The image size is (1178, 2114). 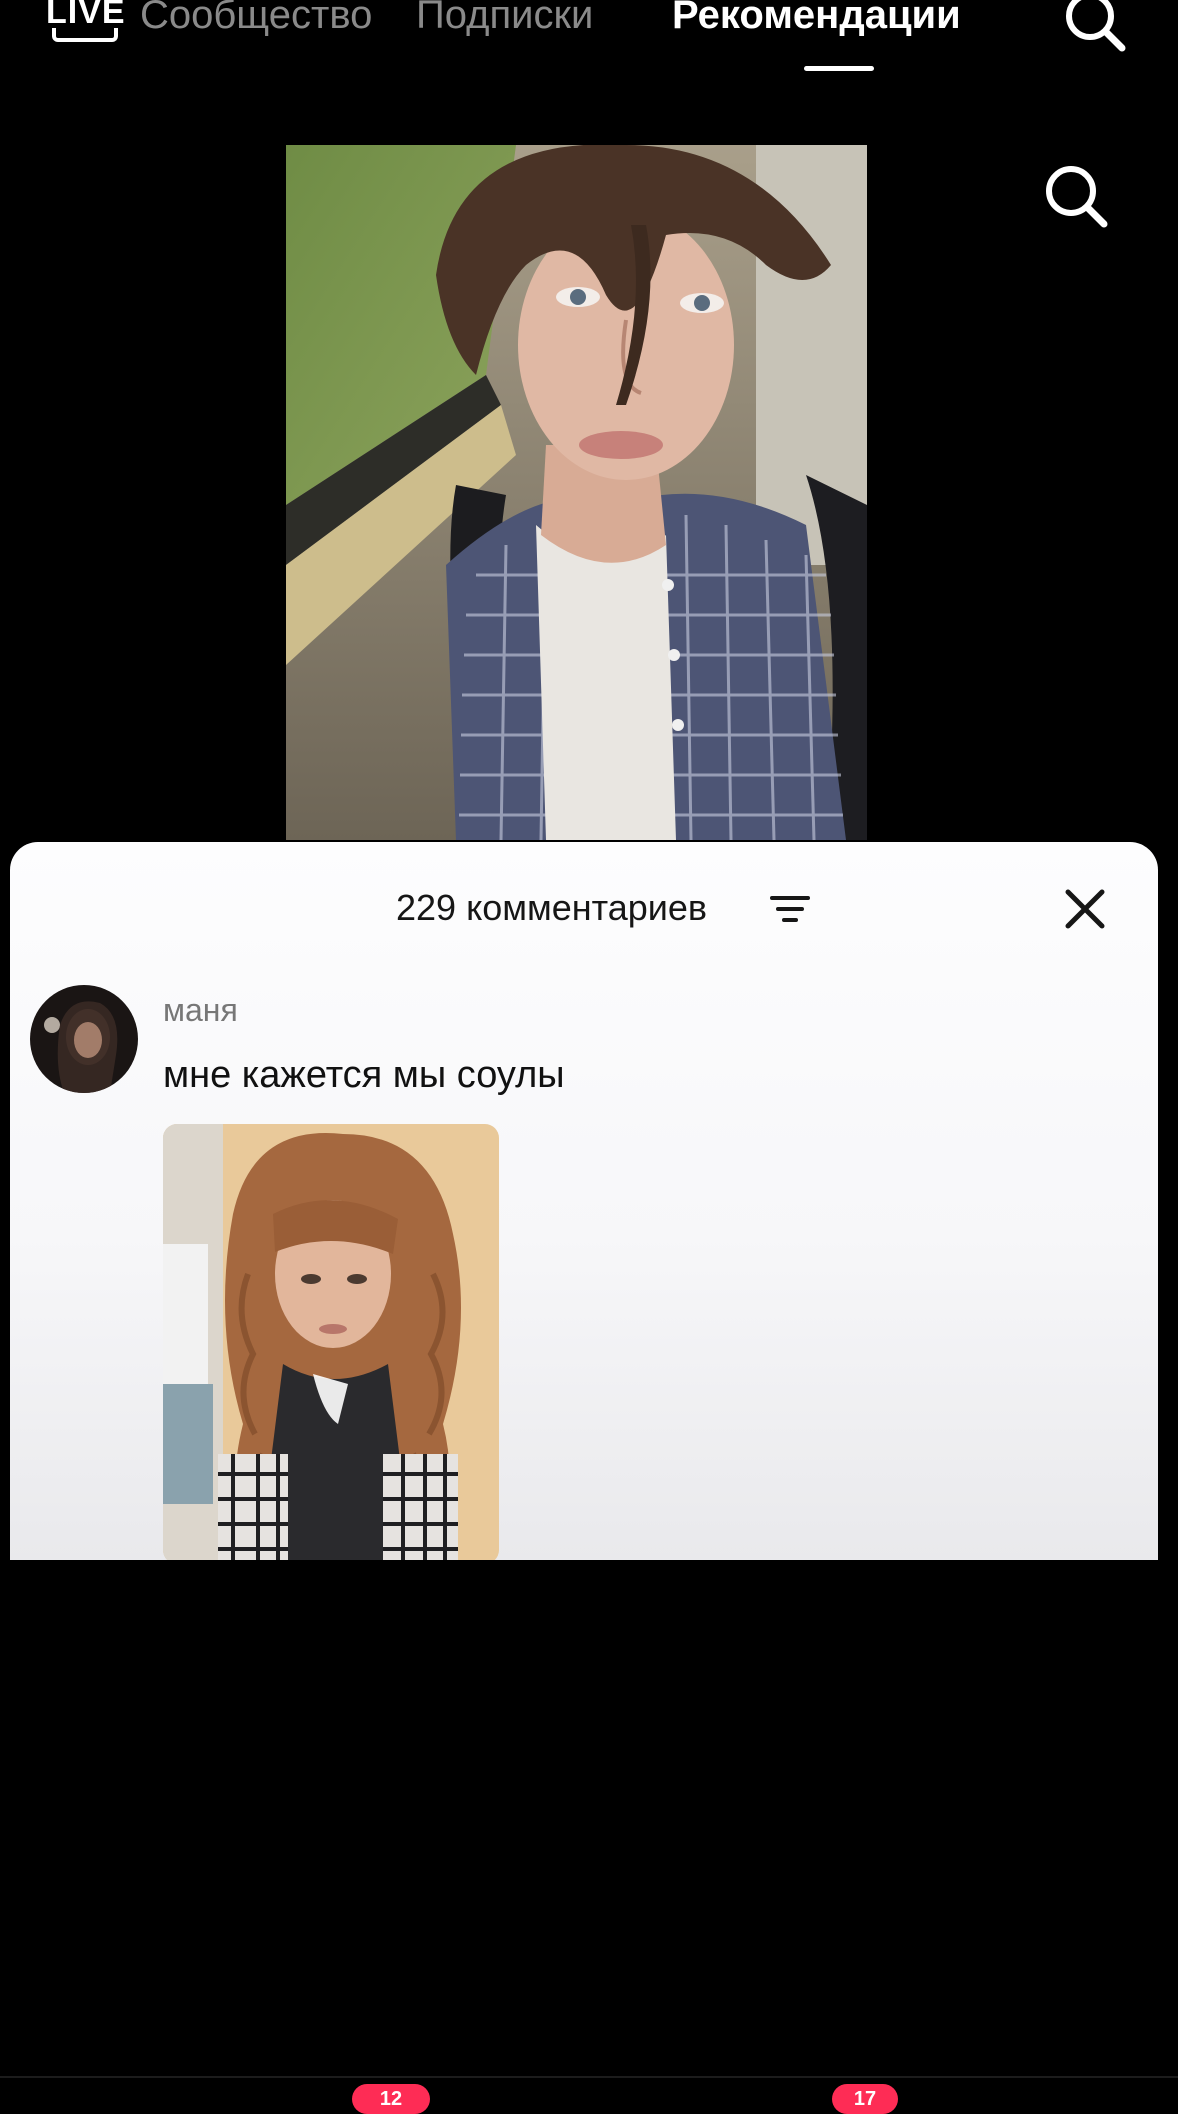 I want to click on comment-photo-image, so click(x=331, y=1342).